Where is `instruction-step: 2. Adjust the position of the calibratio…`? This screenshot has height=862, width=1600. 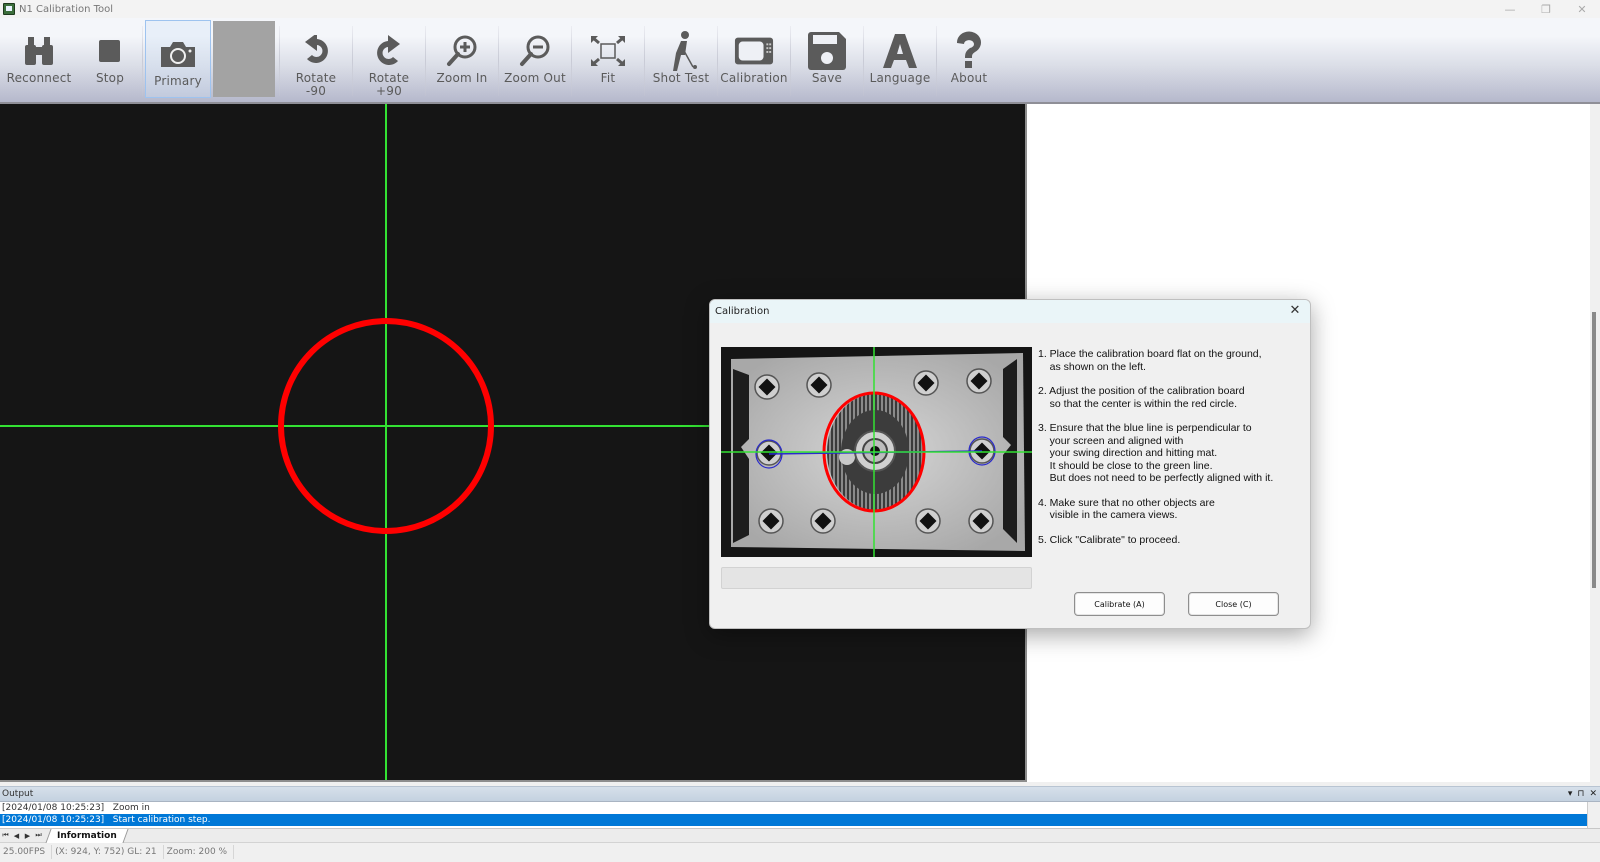 instruction-step: 2. Adjust the position of the calibratio… is located at coordinates (1141, 397).